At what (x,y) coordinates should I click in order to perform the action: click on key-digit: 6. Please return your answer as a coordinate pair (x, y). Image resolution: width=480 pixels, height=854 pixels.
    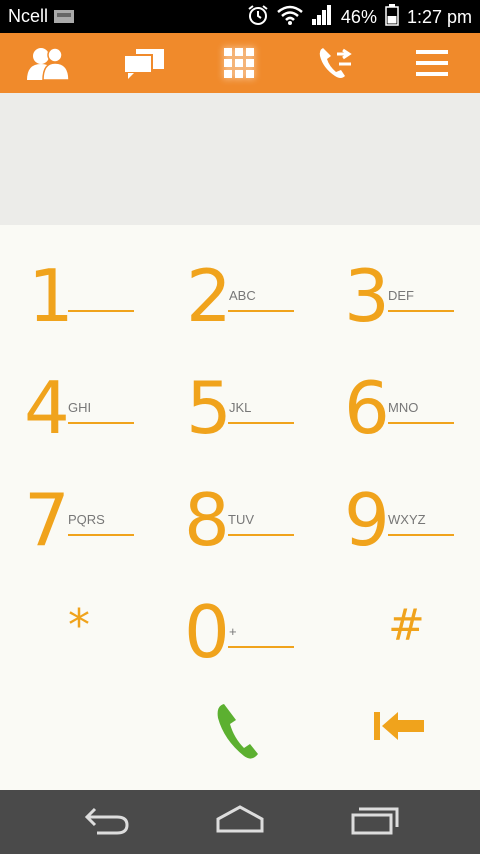
    Looking at the image, I should click on (367, 408).